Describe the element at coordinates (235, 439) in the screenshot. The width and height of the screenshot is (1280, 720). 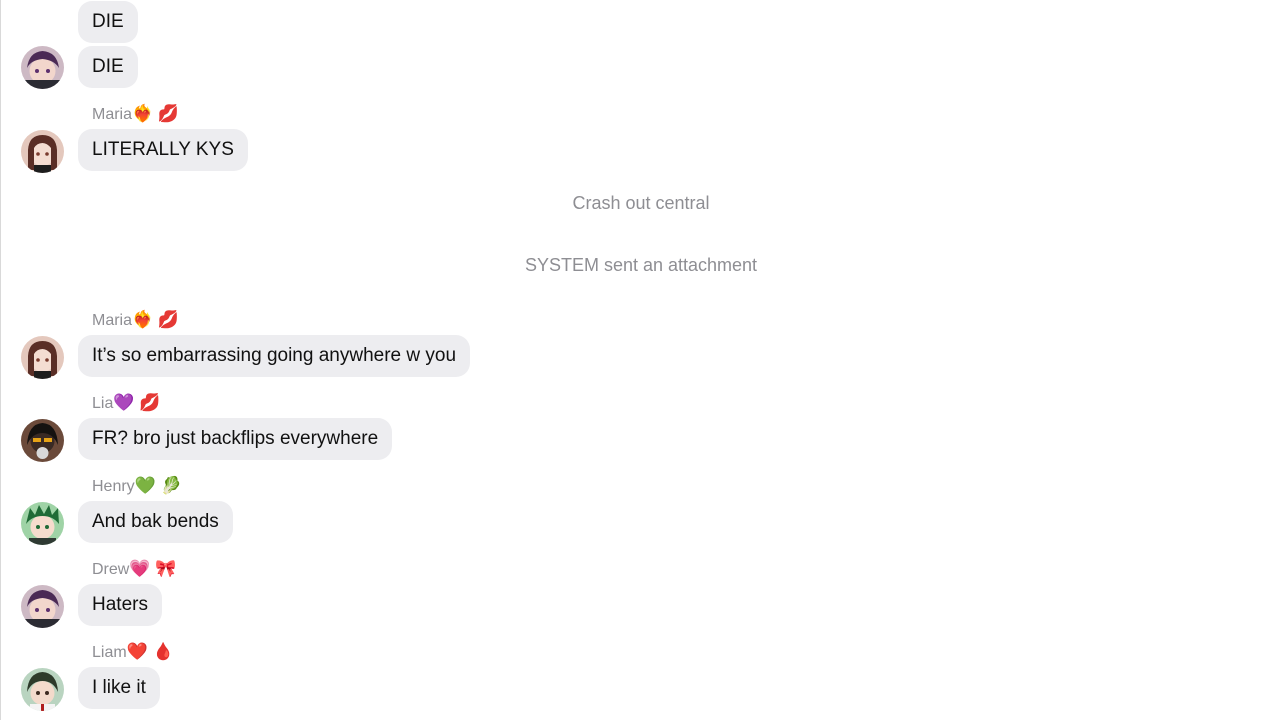
I see `message-bubble: FR? bro just backflips everywhere` at that location.